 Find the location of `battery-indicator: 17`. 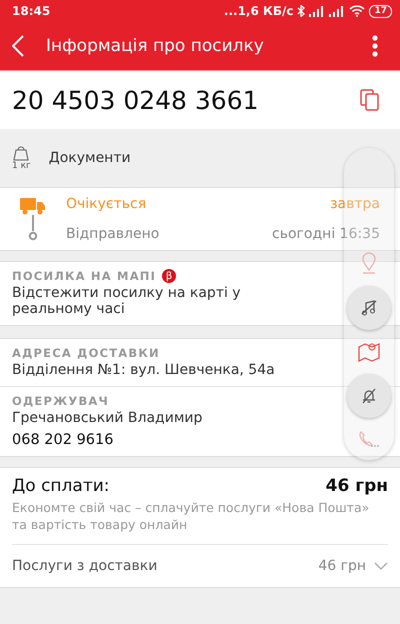

battery-indicator: 17 is located at coordinates (380, 11).